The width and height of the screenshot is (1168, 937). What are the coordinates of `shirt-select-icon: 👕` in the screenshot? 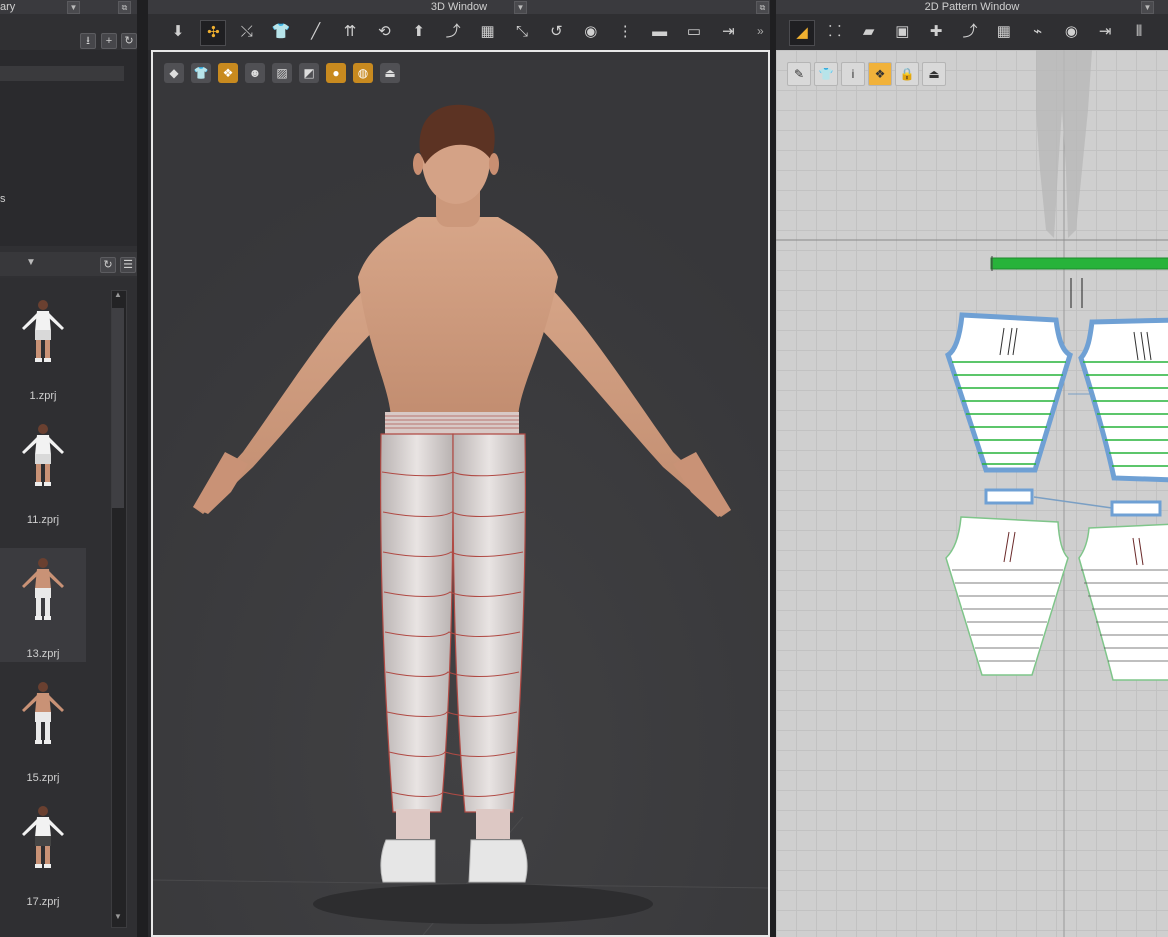 It's located at (281, 32).